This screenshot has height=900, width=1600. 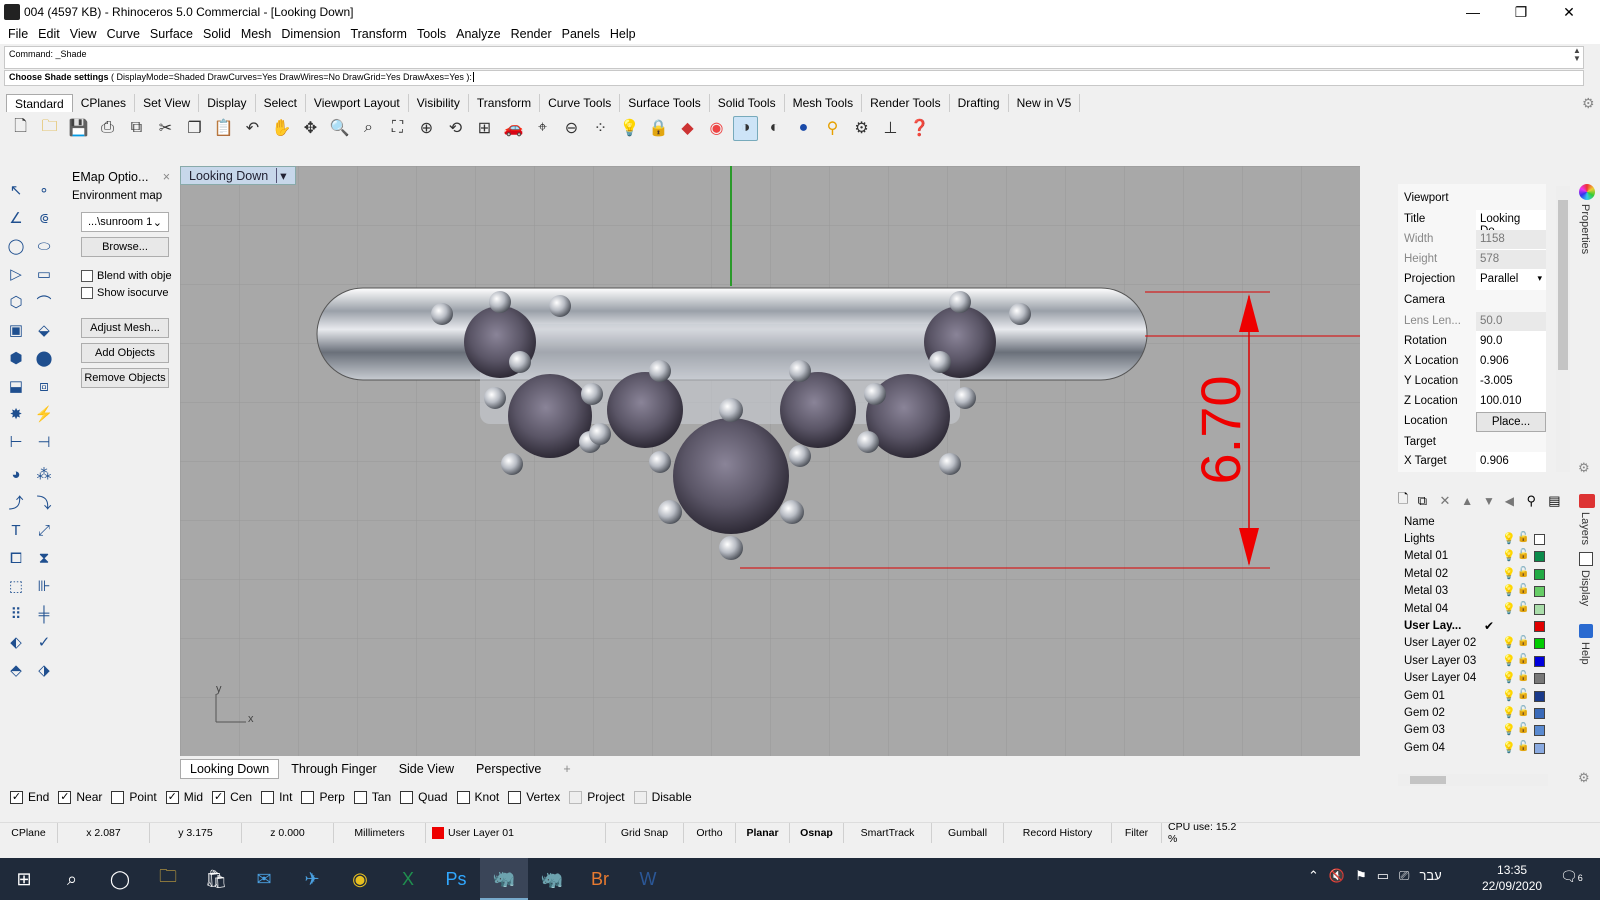 What do you see at coordinates (1472, 661) in the screenshot?
I see `layer-row: User Layer 03 💡 🔓` at bounding box center [1472, 661].